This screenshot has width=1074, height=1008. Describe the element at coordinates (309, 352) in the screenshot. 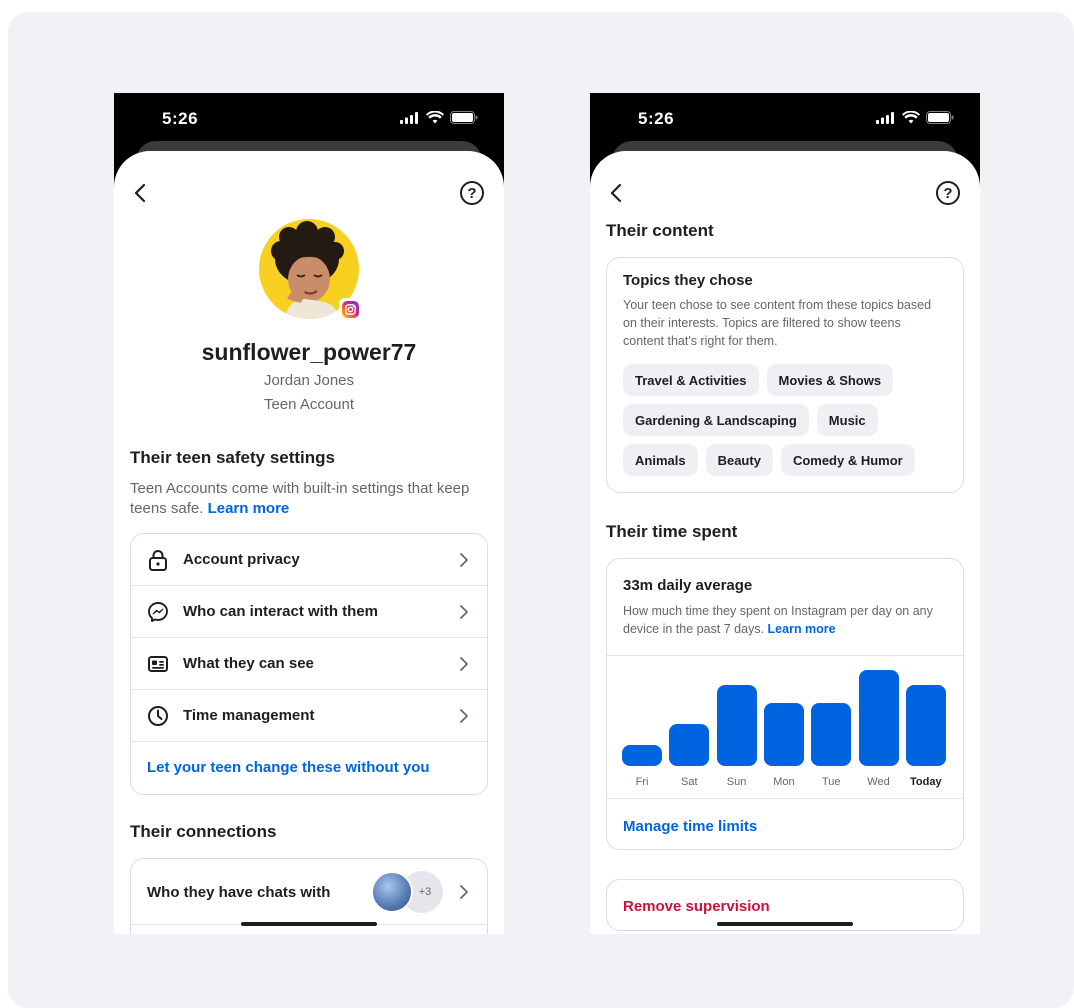

I see `username: sunflower_power77` at that location.